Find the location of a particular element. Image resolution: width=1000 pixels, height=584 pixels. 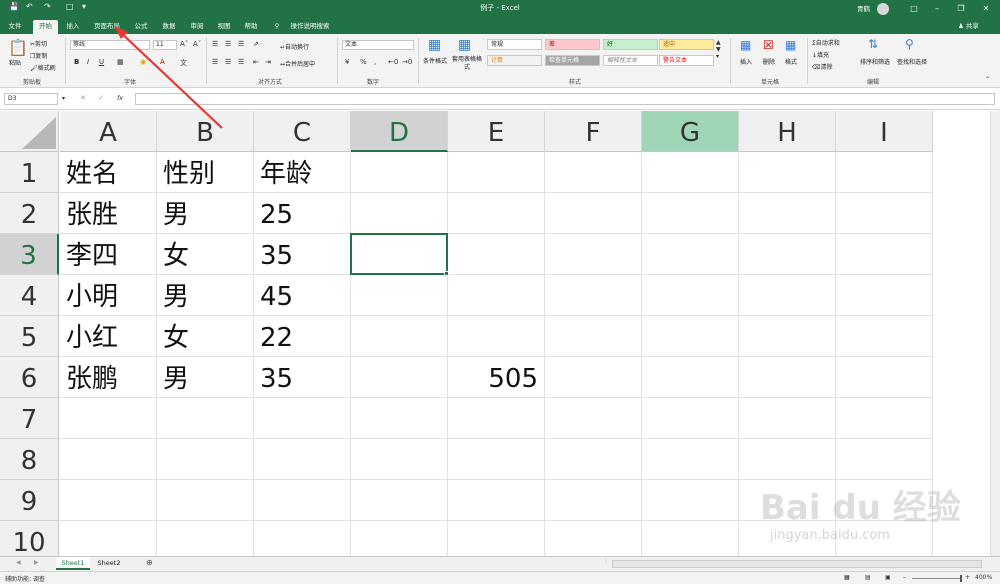

cell-h7 is located at coordinates (787, 418).